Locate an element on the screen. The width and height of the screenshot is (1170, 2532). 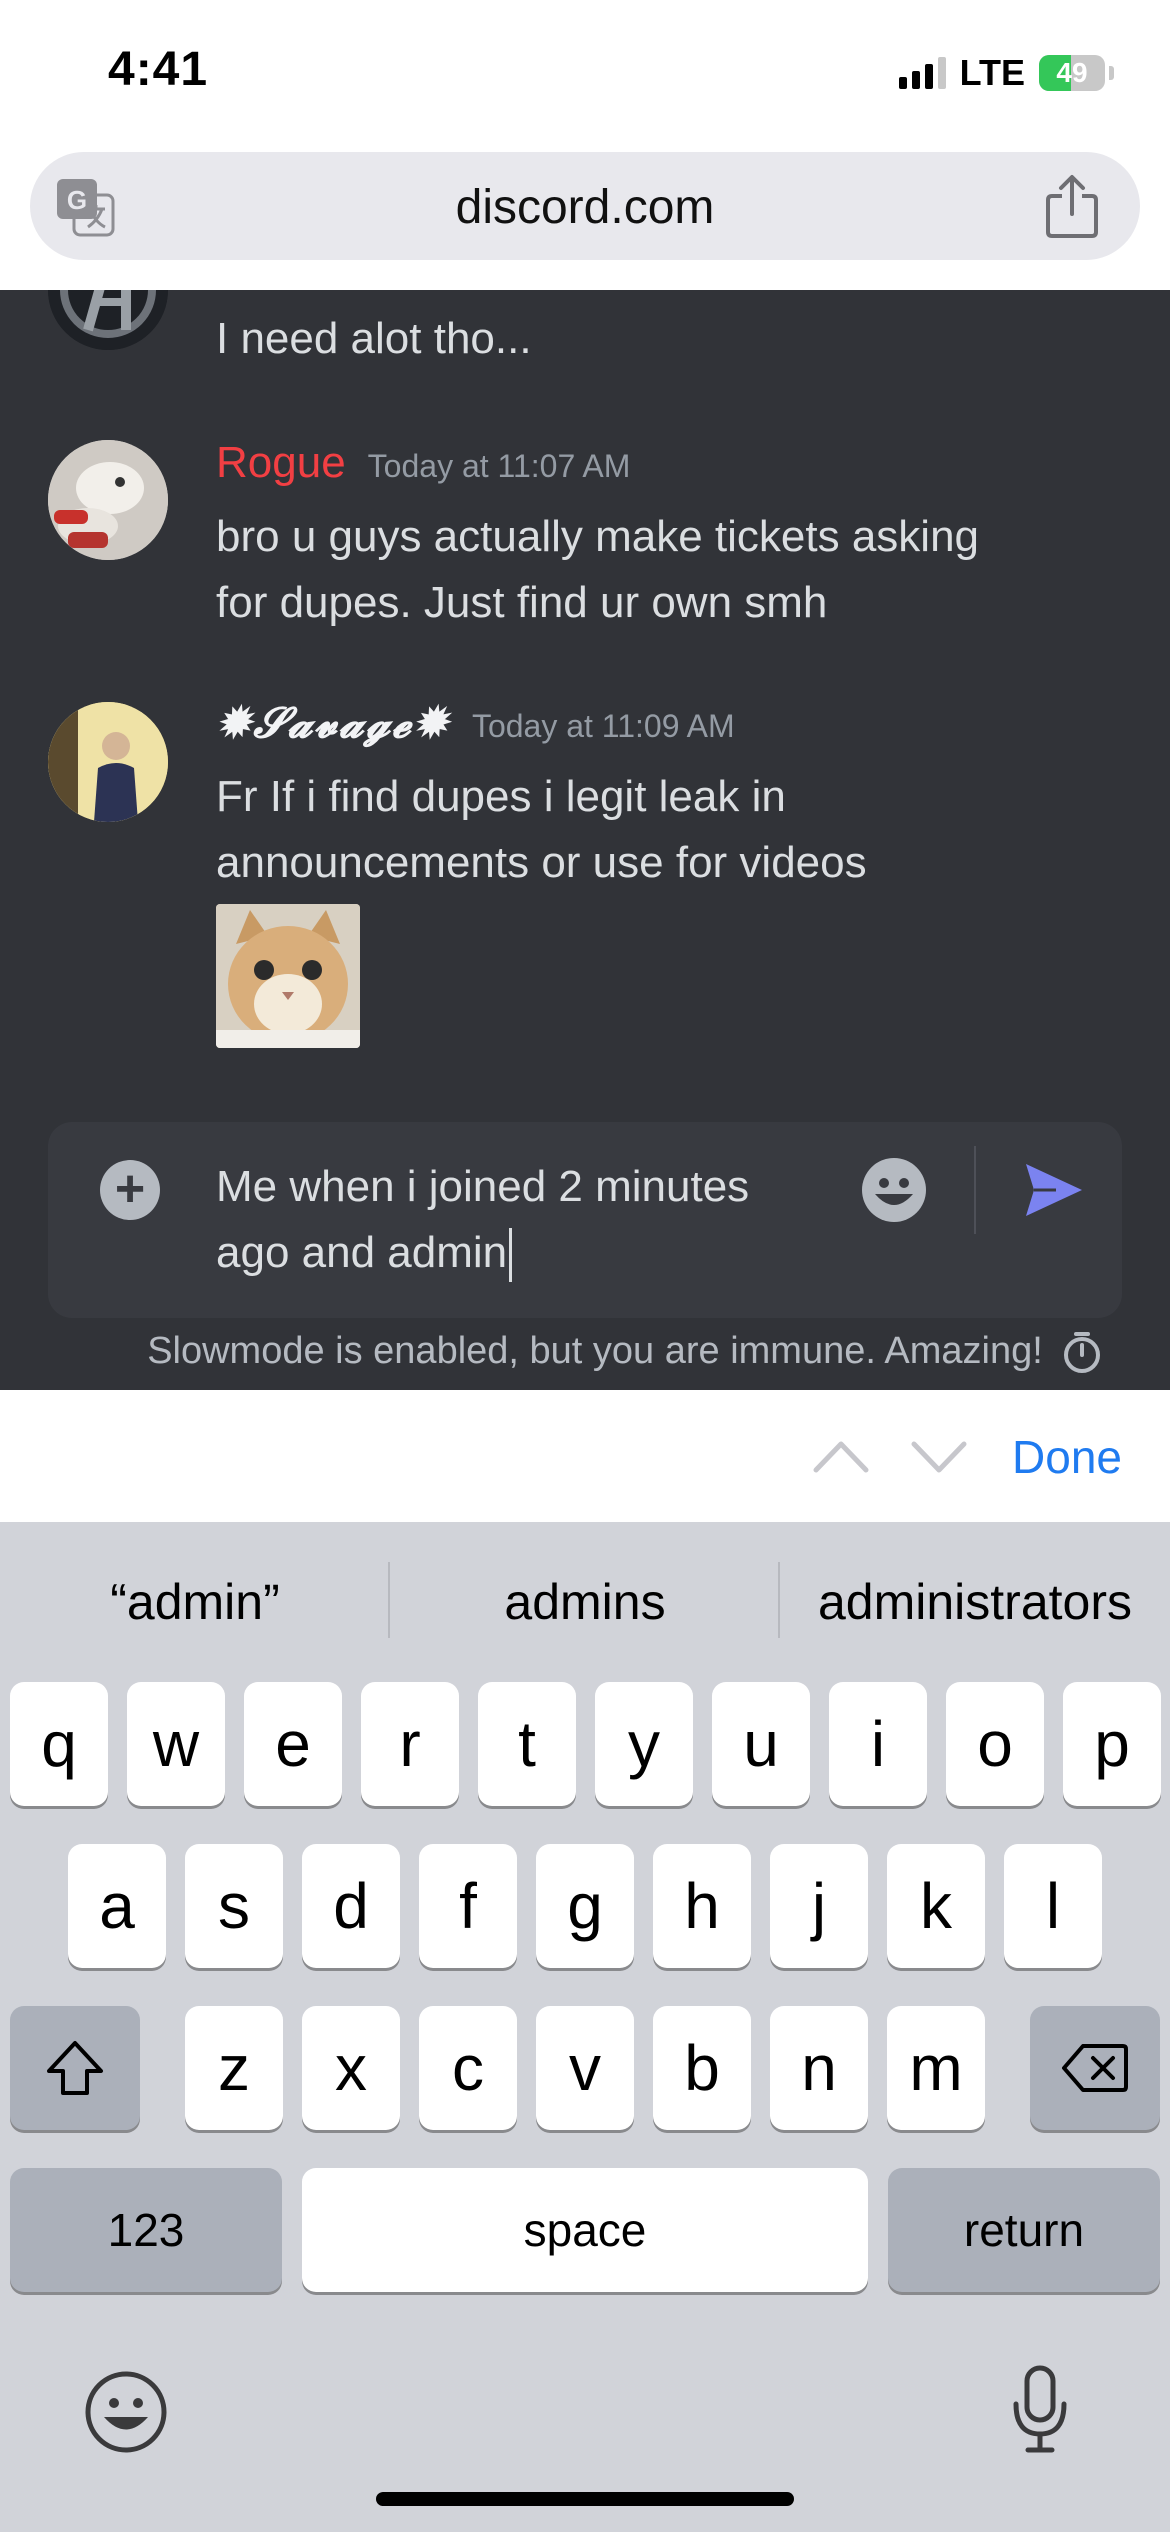
key-y: y is located at coordinates (644, 1744).